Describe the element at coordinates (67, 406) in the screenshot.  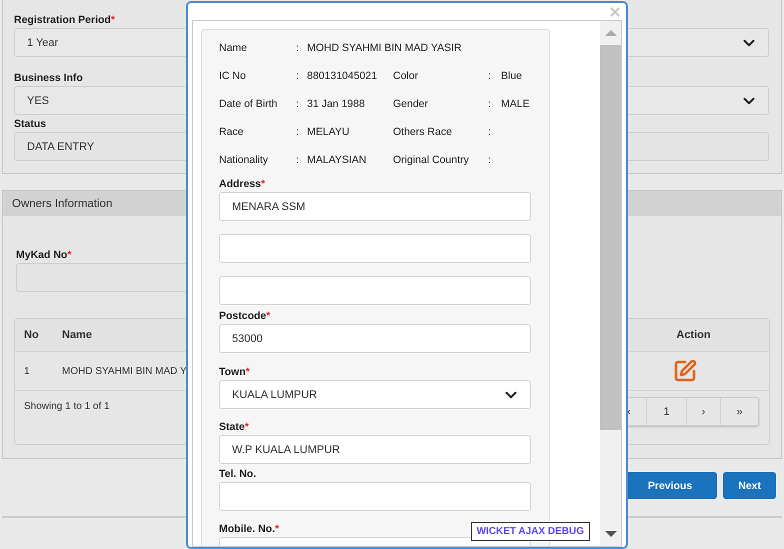
I see `table-info: Showing 1 to 1 of 1` at that location.